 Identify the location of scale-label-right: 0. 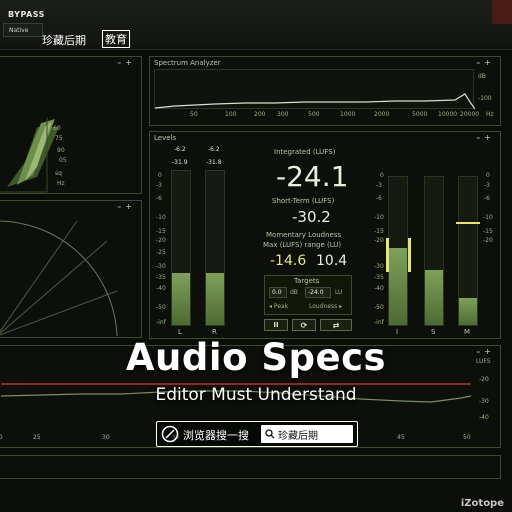
(382, 175).